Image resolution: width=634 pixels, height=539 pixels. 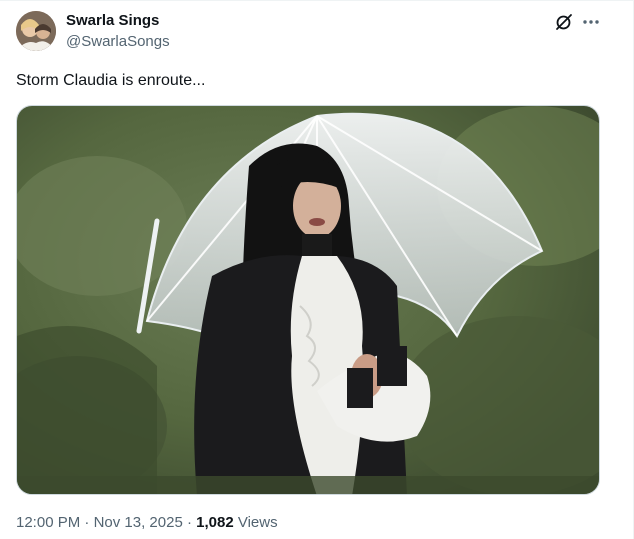 I want to click on author-handle: @SwarlaSongs, so click(x=118, y=42).